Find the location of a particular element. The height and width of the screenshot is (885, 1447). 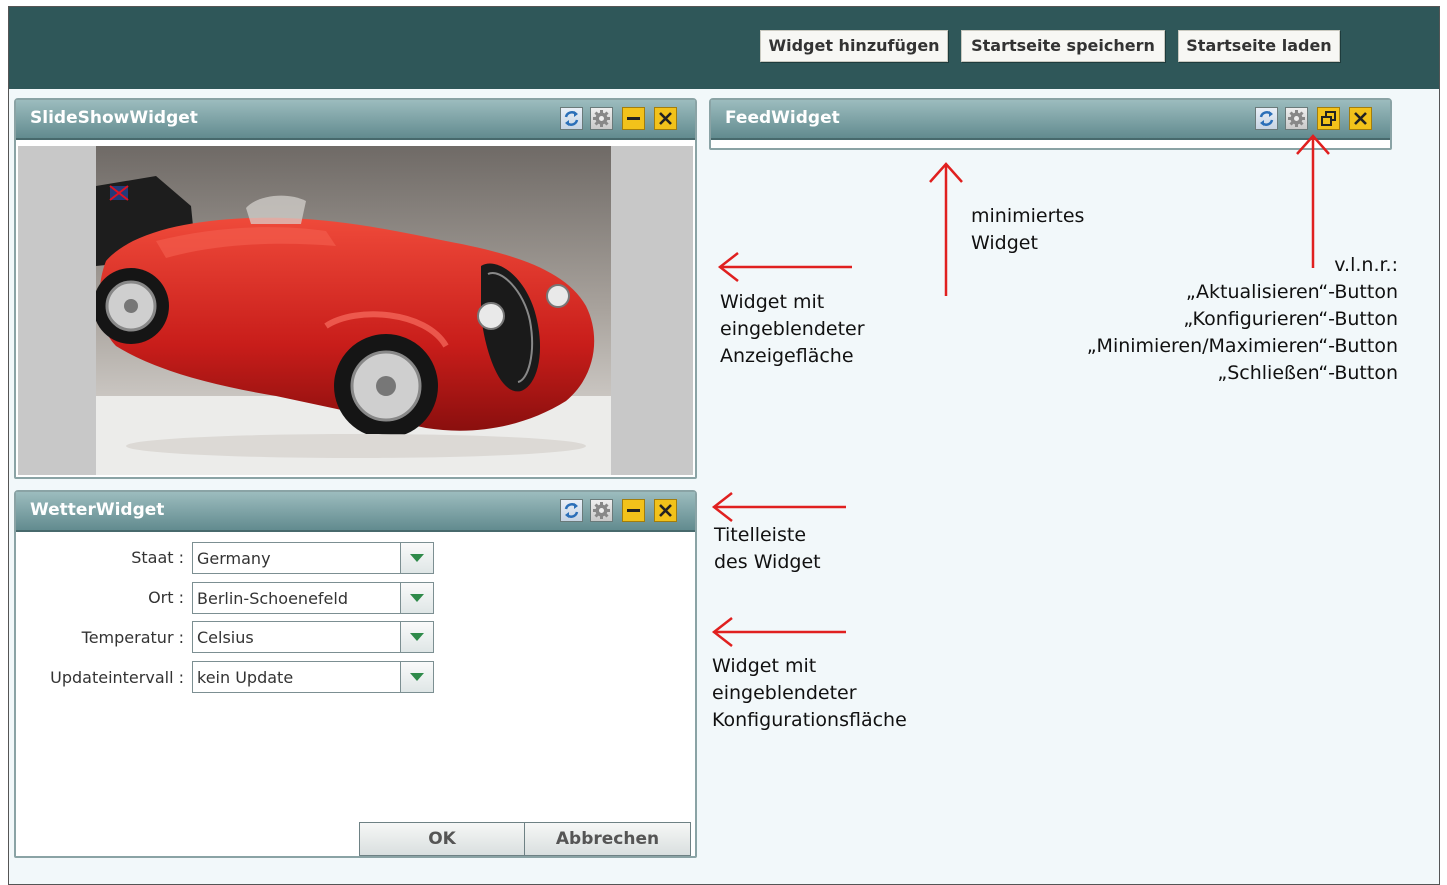

annotation-line: v.l.n.r.: is located at coordinates (1366, 265).